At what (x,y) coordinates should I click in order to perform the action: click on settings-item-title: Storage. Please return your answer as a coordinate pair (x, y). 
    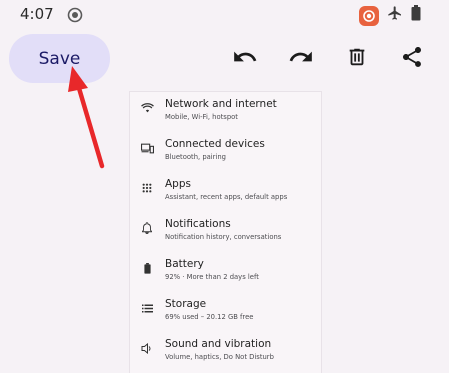
    Looking at the image, I should click on (186, 304).